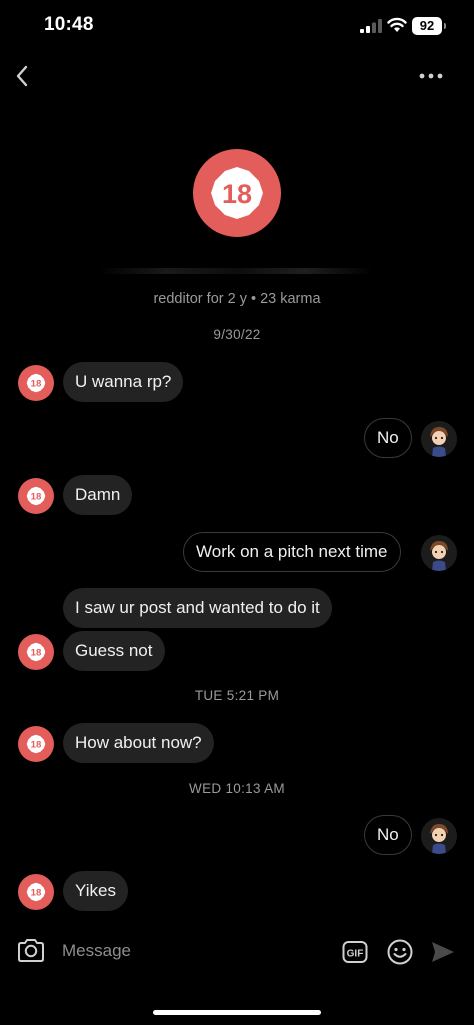 The width and height of the screenshot is (474, 1025). What do you see at coordinates (123, 382) in the screenshot?
I see `message-bubble-incoming: U wanna rp?` at bounding box center [123, 382].